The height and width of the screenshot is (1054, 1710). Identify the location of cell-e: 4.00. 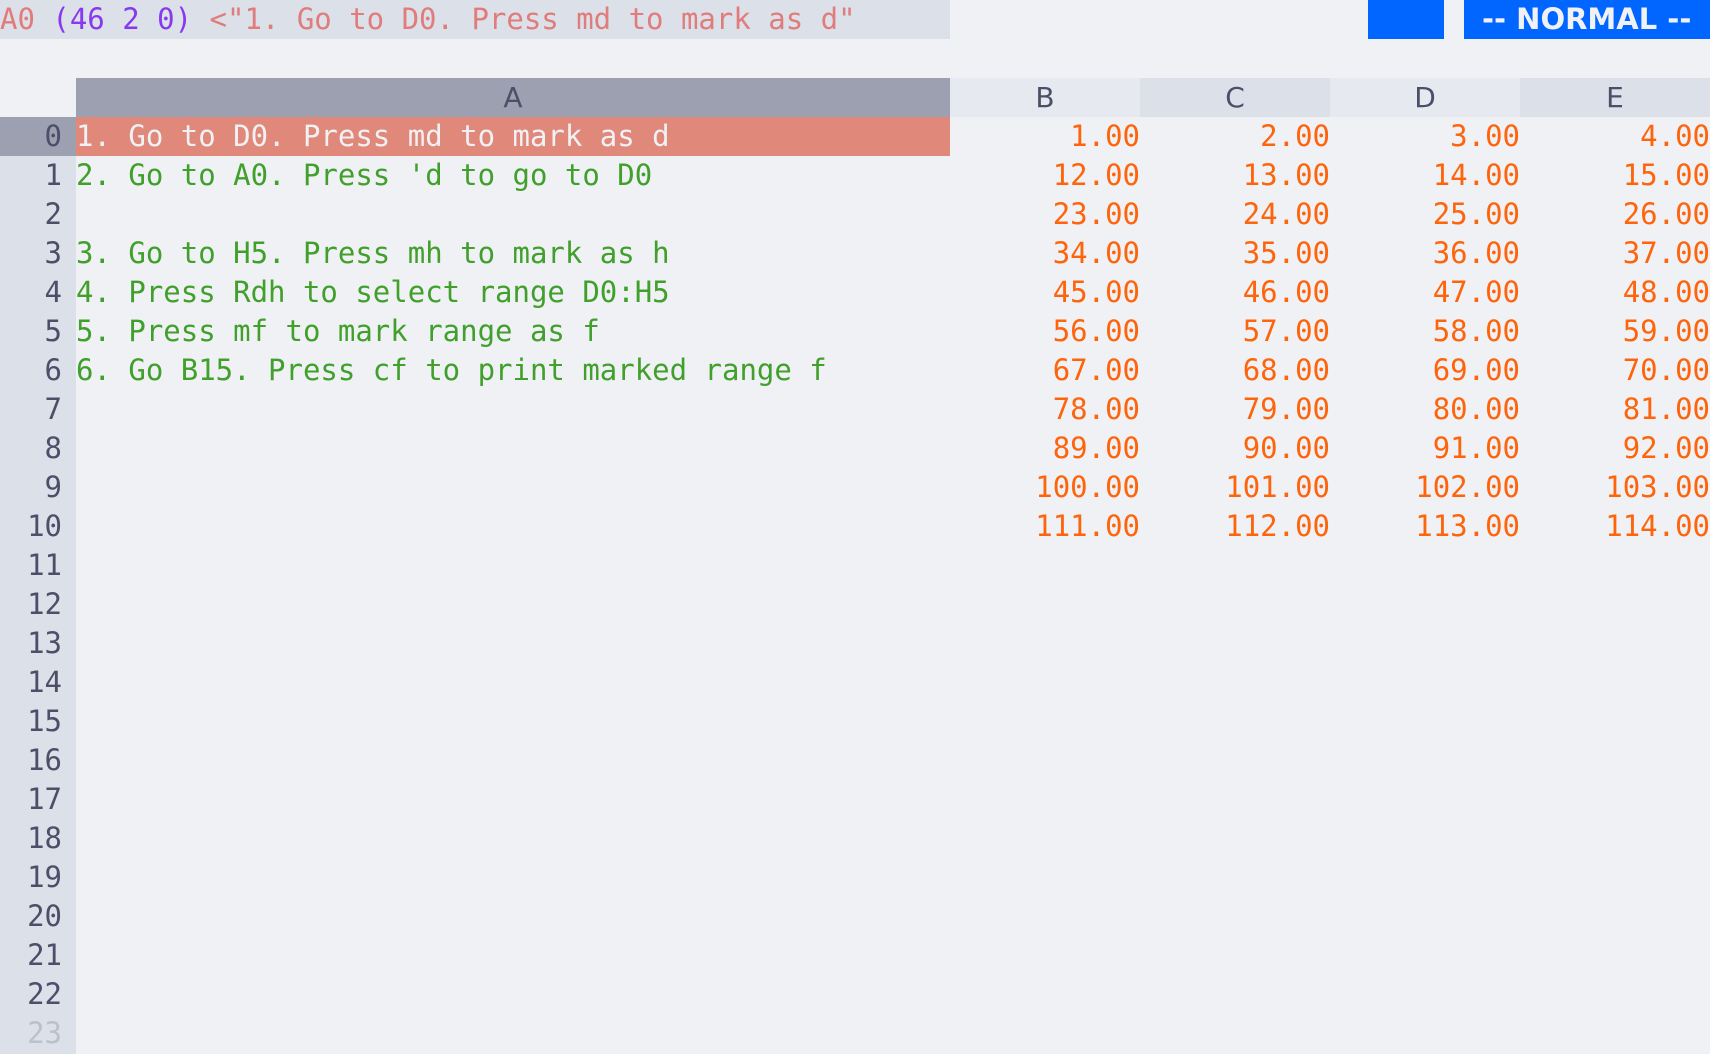
(1615, 136).